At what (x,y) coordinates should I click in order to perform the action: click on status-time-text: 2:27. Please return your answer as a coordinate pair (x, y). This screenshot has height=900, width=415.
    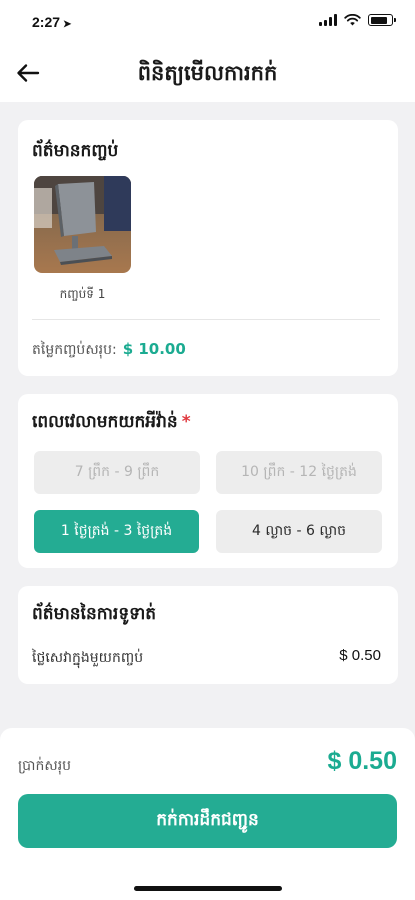
    Looking at the image, I should click on (46, 22).